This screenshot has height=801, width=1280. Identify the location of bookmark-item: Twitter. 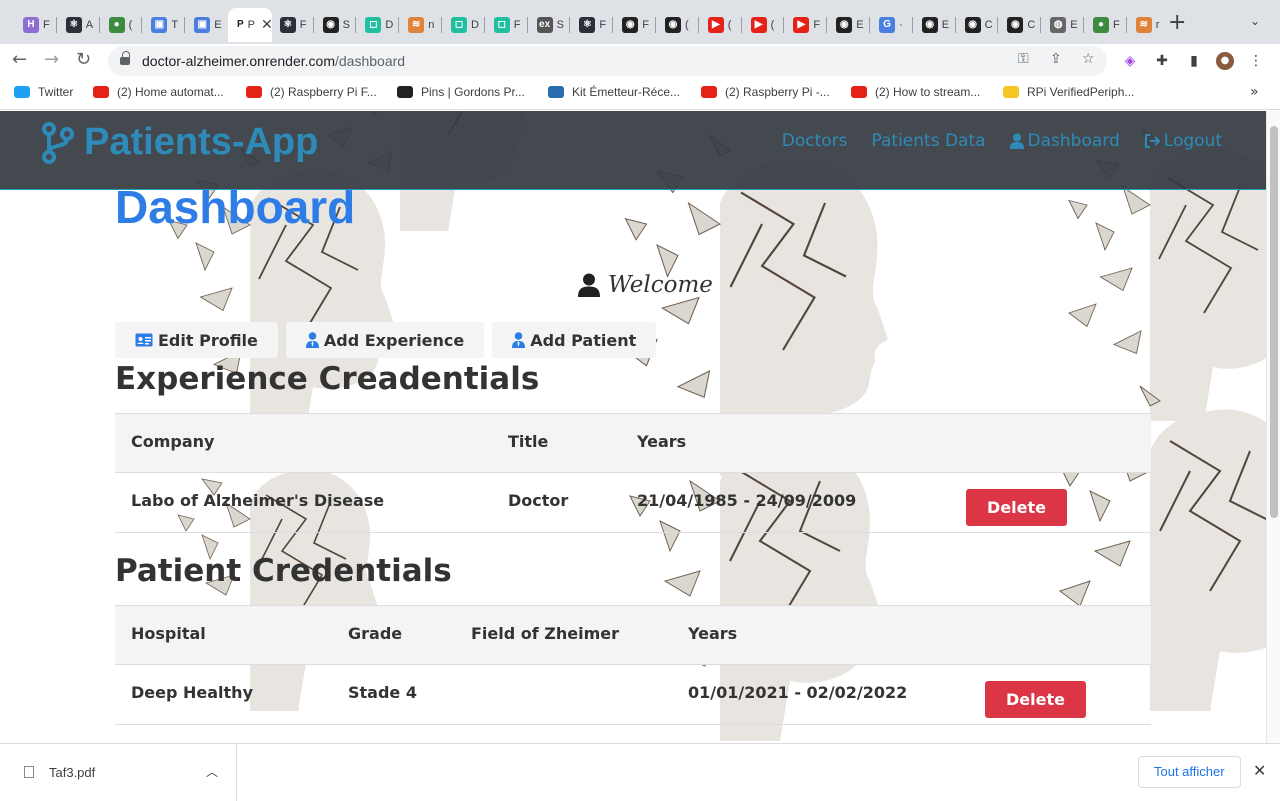
(43, 92).